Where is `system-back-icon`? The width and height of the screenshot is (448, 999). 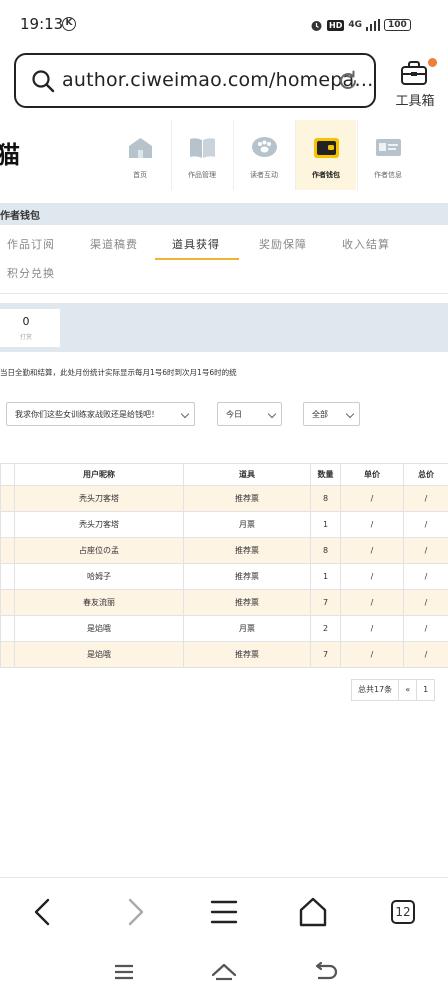
system-back-icon is located at coordinates (324, 972).